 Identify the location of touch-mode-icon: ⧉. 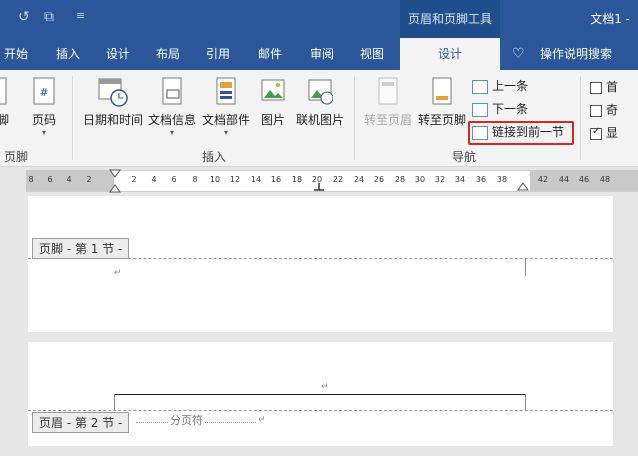
(49, 17).